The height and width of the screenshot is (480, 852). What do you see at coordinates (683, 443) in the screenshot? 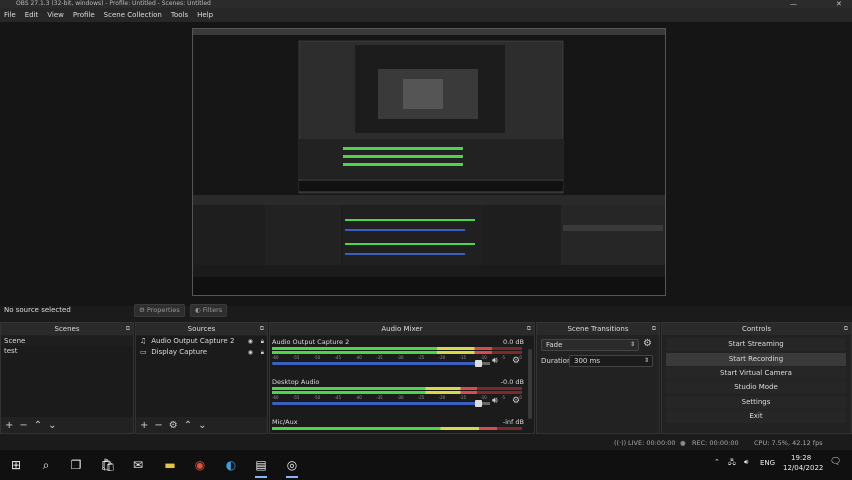
I see `record-indicator-icon: ●` at bounding box center [683, 443].